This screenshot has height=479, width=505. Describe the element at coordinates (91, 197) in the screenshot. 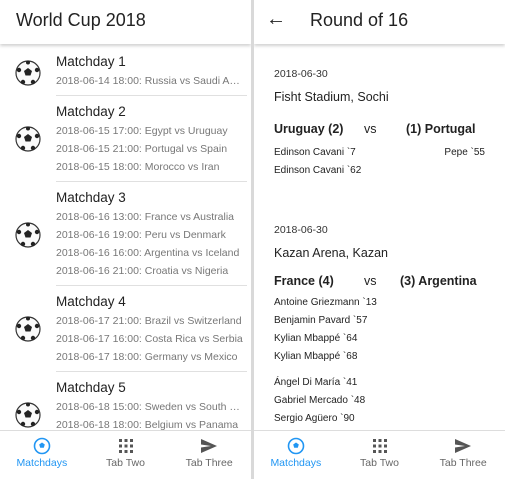

I see `matchday-title: Matchday 3` at that location.